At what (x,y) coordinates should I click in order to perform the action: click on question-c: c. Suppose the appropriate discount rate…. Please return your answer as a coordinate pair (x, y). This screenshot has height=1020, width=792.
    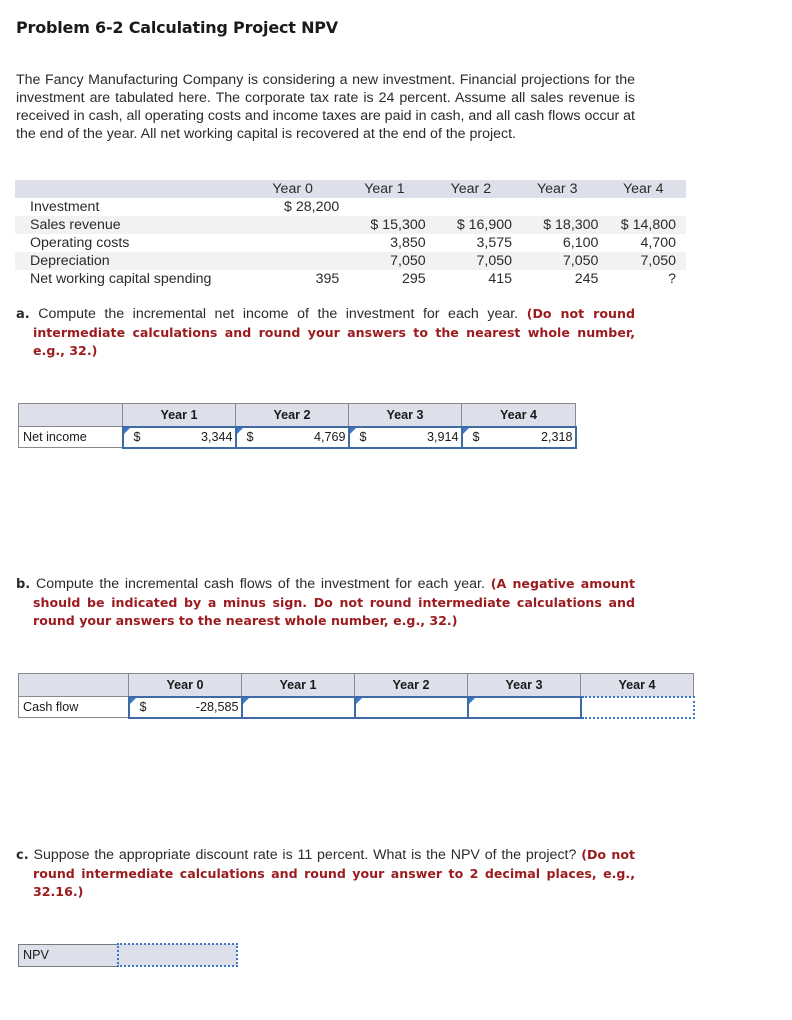
    Looking at the image, I should click on (325, 873).